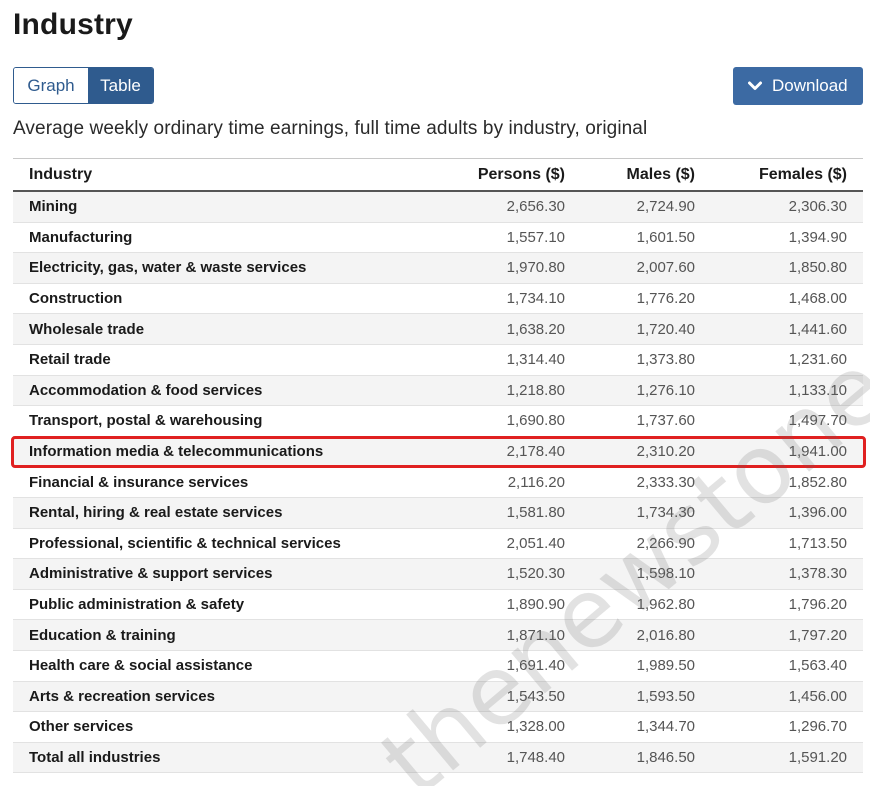 Image resolution: width=878 pixels, height=786 pixels. I want to click on cell-persons: 1,543.50, so click(535, 696).